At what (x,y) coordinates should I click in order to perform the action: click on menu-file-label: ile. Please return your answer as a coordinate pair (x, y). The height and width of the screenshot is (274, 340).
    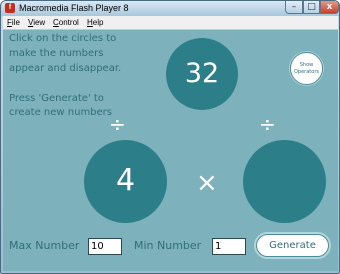
    Looking at the image, I should click on (15, 22).